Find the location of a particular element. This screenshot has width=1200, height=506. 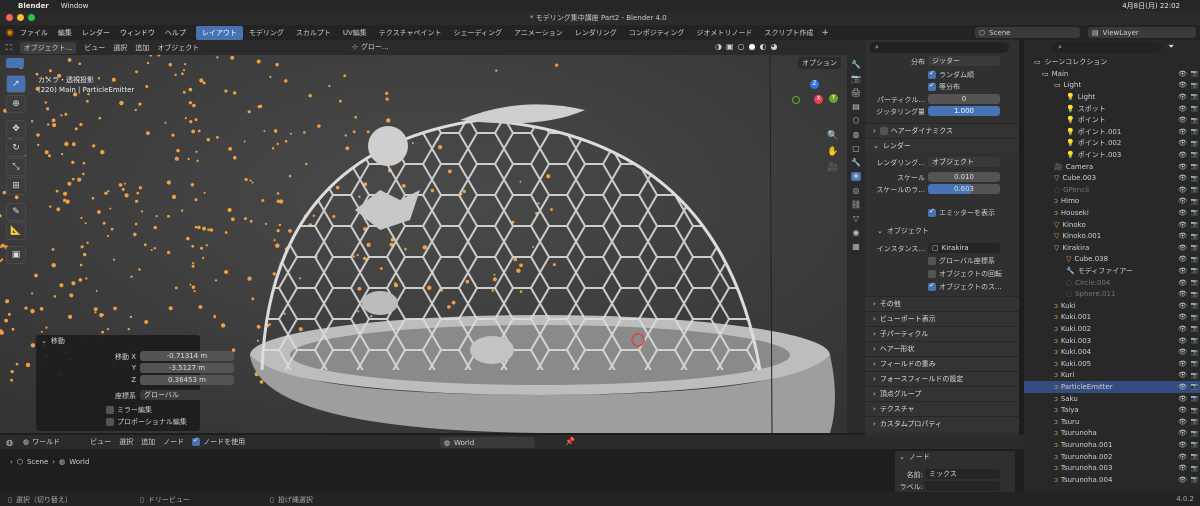

zoom-window-button is located at coordinates (31, 17).